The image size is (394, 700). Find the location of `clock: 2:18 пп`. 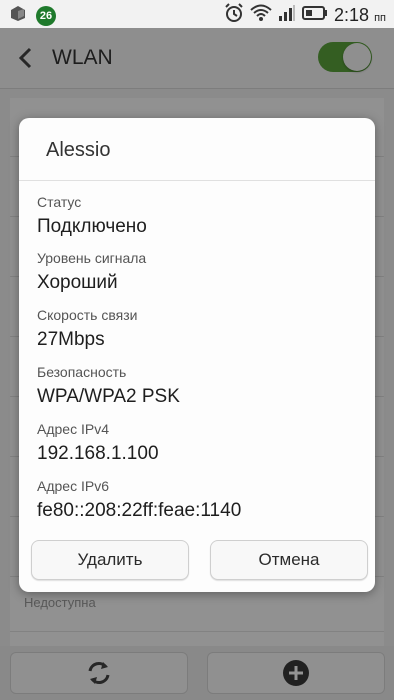

clock: 2:18 пп is located at coordinates (360, 15).